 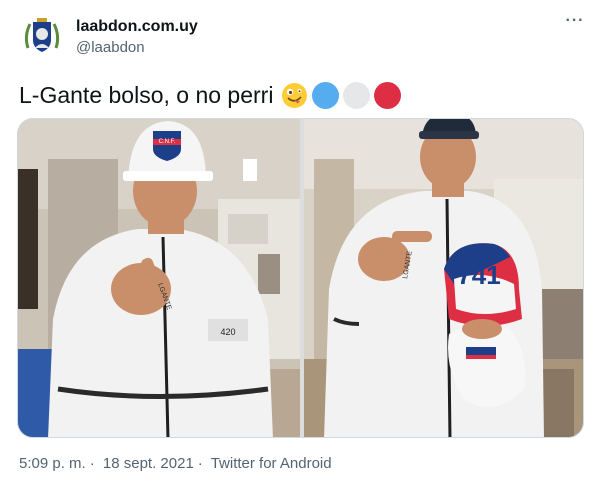 What do you see at coordinates (148, 463) in the screenshot?
I see `tweet-date: 18 sept. 2021` at bounding box center [148, 463].